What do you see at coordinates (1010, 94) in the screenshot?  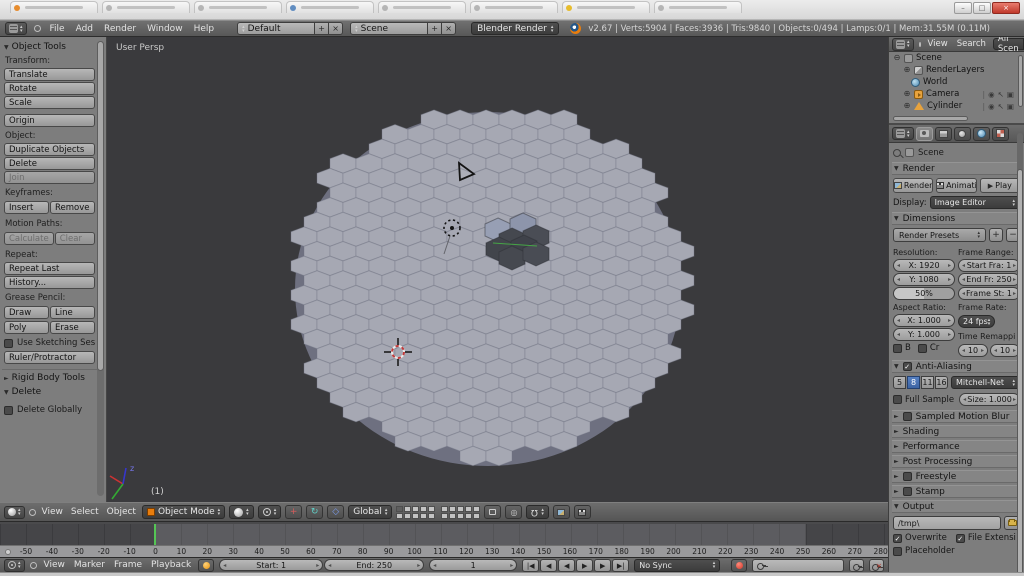 I see `renderable-toggle-icon` at bounding box center [1010, 94].